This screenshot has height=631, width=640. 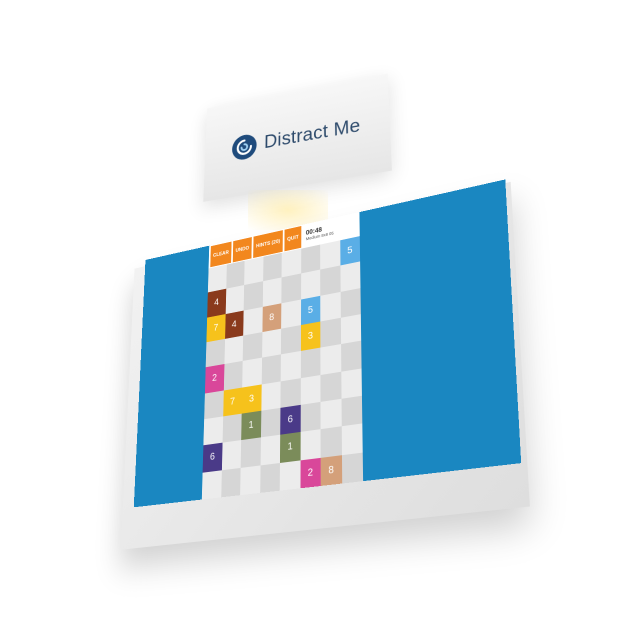 I want to click on right-panel, so click(x=440, y=330).